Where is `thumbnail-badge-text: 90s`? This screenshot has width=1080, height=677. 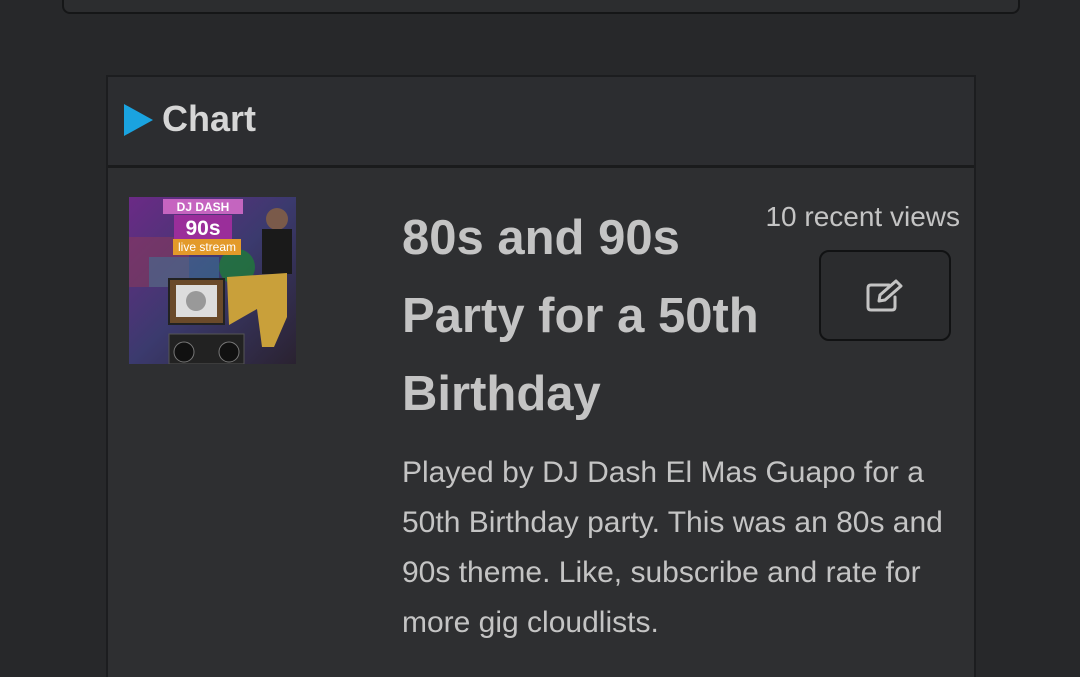
thumbnail-badge-text: 90s is located at coordinates (202, 228).